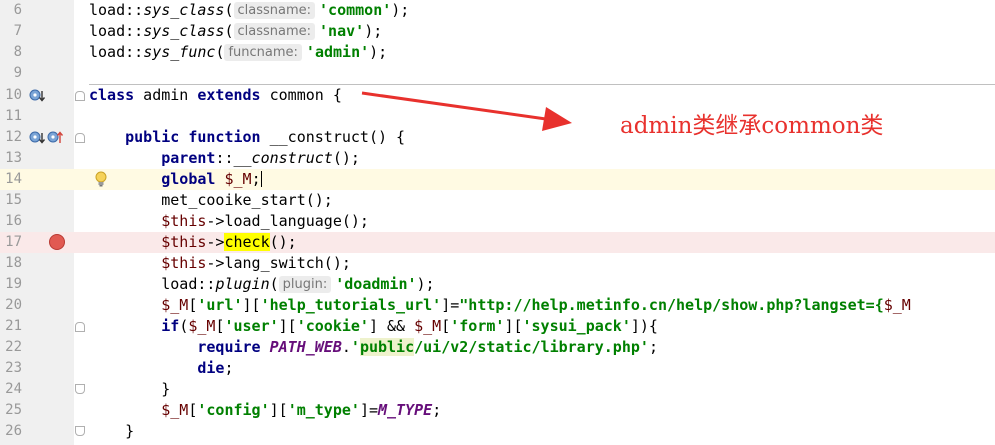 The image size is (995, 445). What do you see at coordinates (13, 368) in the screenshot?
I see `line-number: 23` at bounding box center [13, 368].